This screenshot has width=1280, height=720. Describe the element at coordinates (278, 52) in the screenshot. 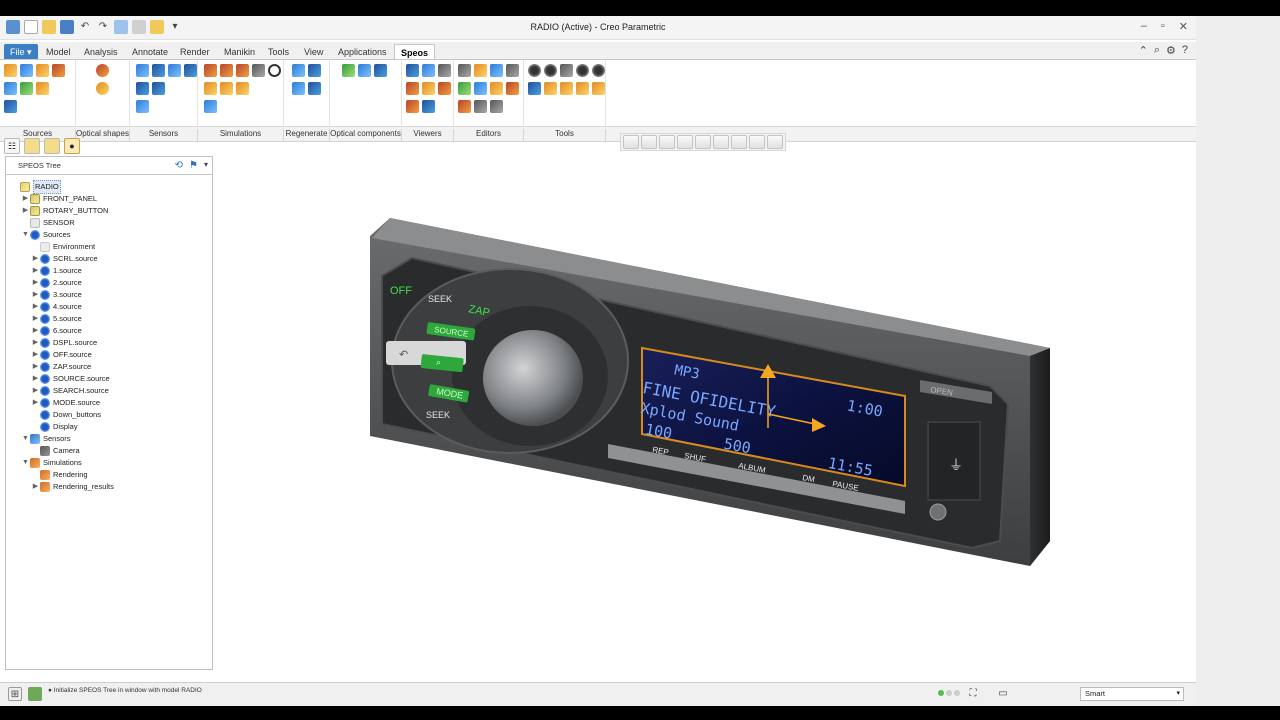

I see `tab-tools: Tools` at that location.